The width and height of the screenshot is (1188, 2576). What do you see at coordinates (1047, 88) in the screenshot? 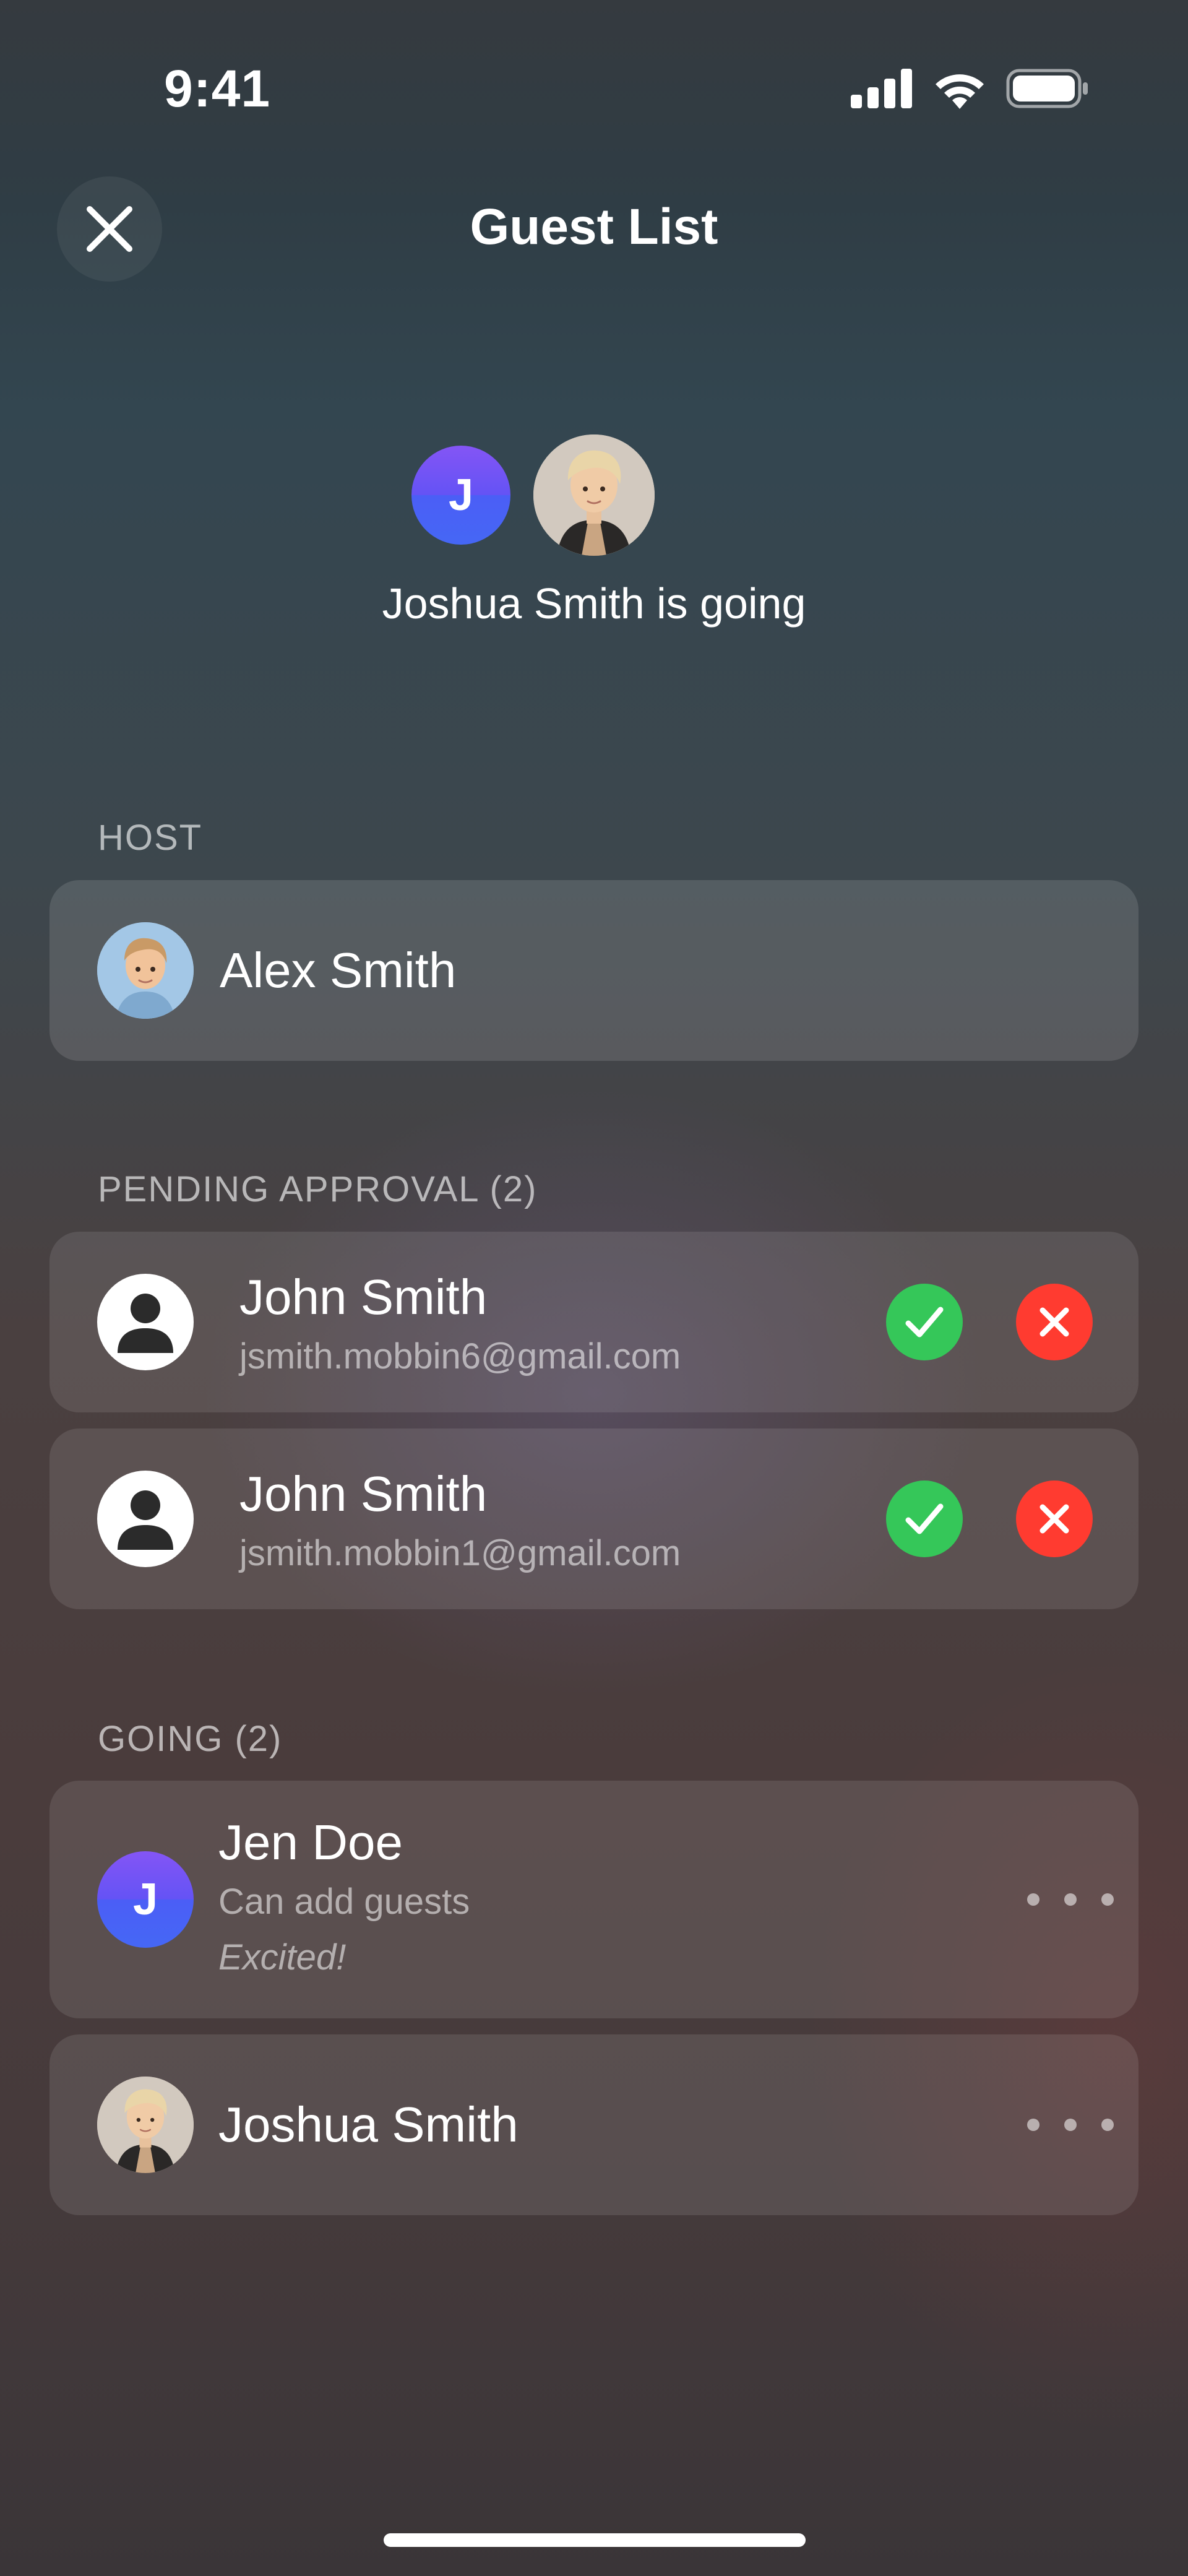
I see `battery-icon` at bounding box center [1047, 88].